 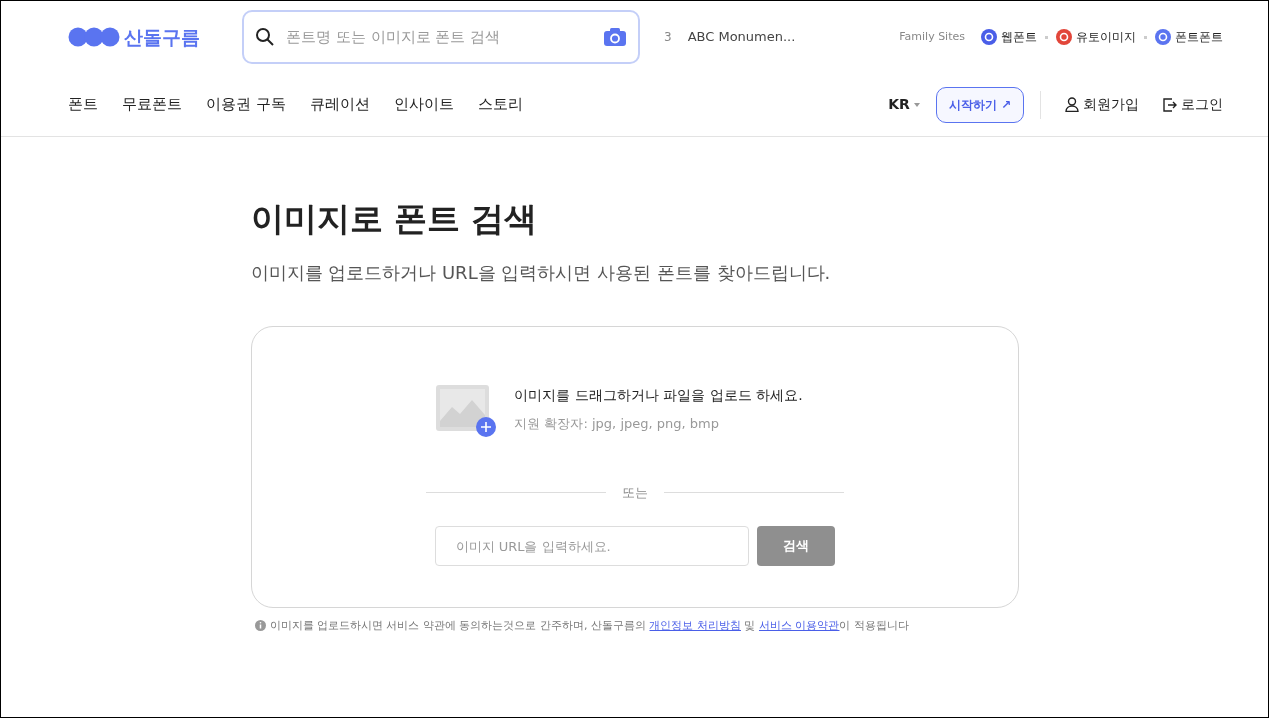 I want to click on page-subtitle: 이미지를 업로드하거나 URL을 입력하시면 사용된 폰트를 찾아드립니다., so click(x=541, y=272).